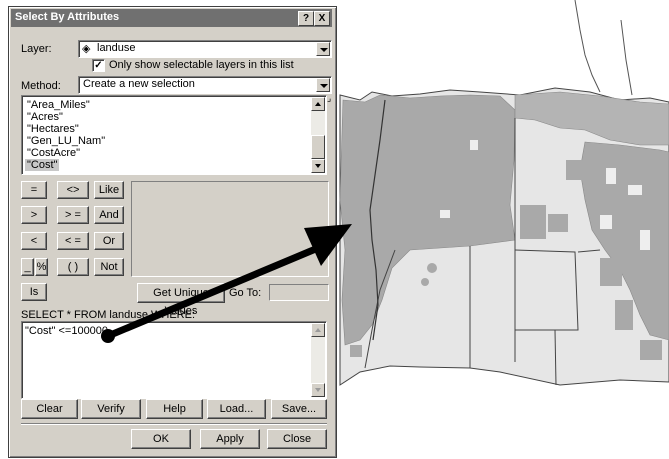  What do you see at coordinates (174, 360) in the screenshot?
I see `sql-expression-textarea: "Cost" <=100000` at bounding box center [174, 360].